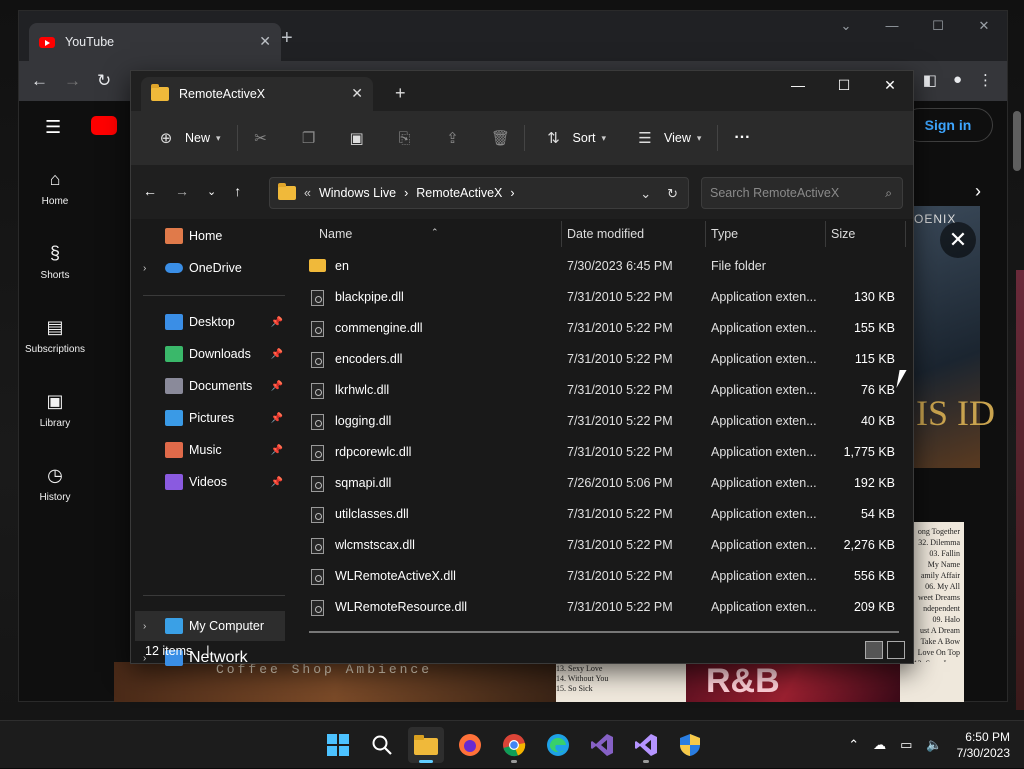  What do you see at coordinates (666, 138) in the screenshot?
I see `view-button: ☰ View ▾` at bounding box center [666, 138].